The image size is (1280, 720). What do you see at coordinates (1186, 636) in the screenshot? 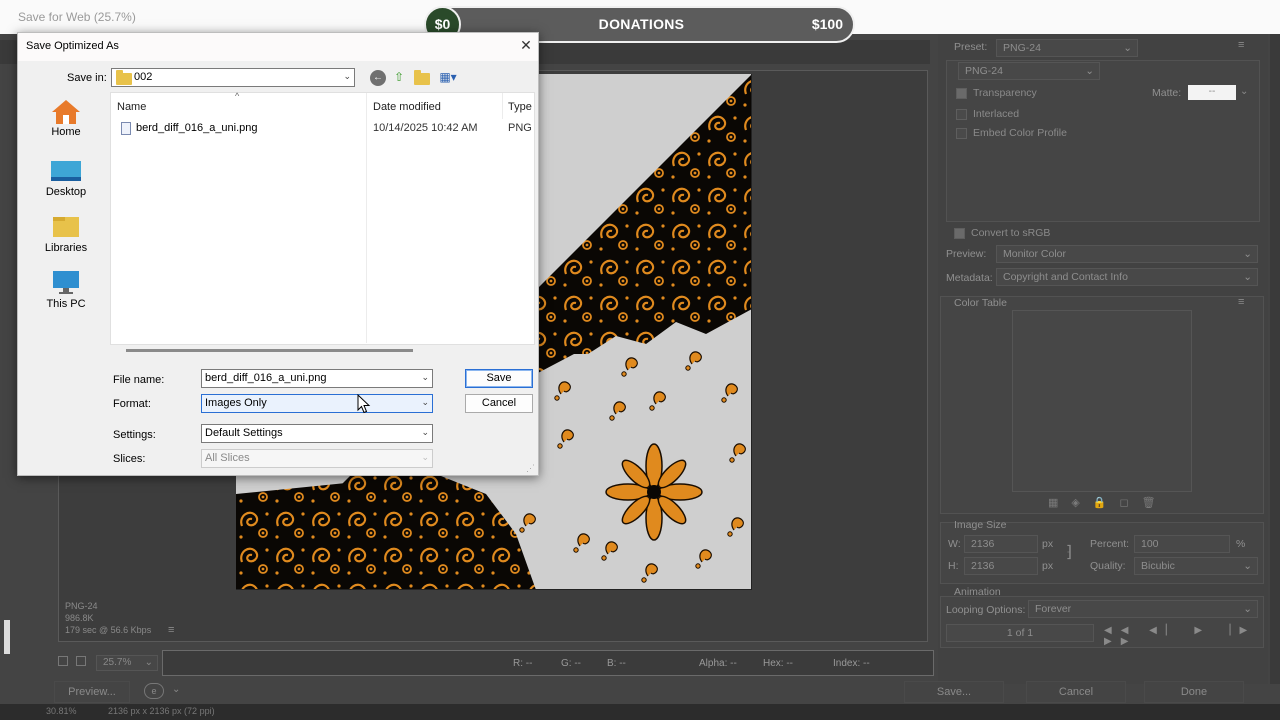
I see `animation-controls: ◀◀ ◀▏ ▶ ▕▶ ▶▶` at bounding box center [1186, 636].